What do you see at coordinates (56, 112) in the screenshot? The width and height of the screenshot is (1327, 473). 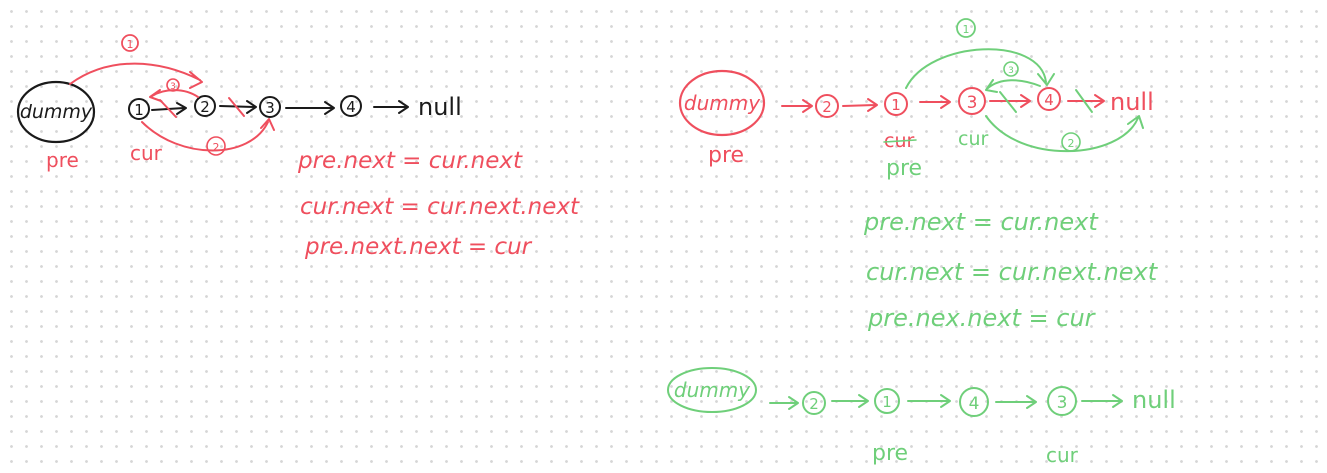 I see `dummy-node-label: dummy` at bounding box center [56, 112].